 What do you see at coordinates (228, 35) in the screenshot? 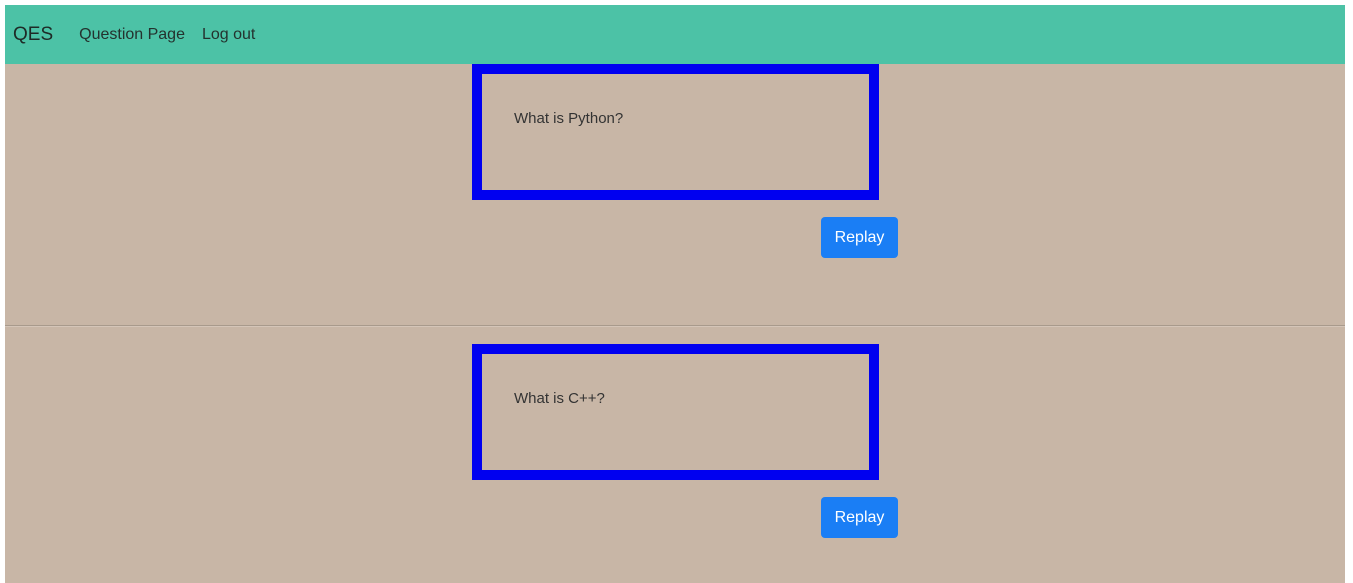
I see `nav-link-log-out: Log out` at bounding box center [228, 35].